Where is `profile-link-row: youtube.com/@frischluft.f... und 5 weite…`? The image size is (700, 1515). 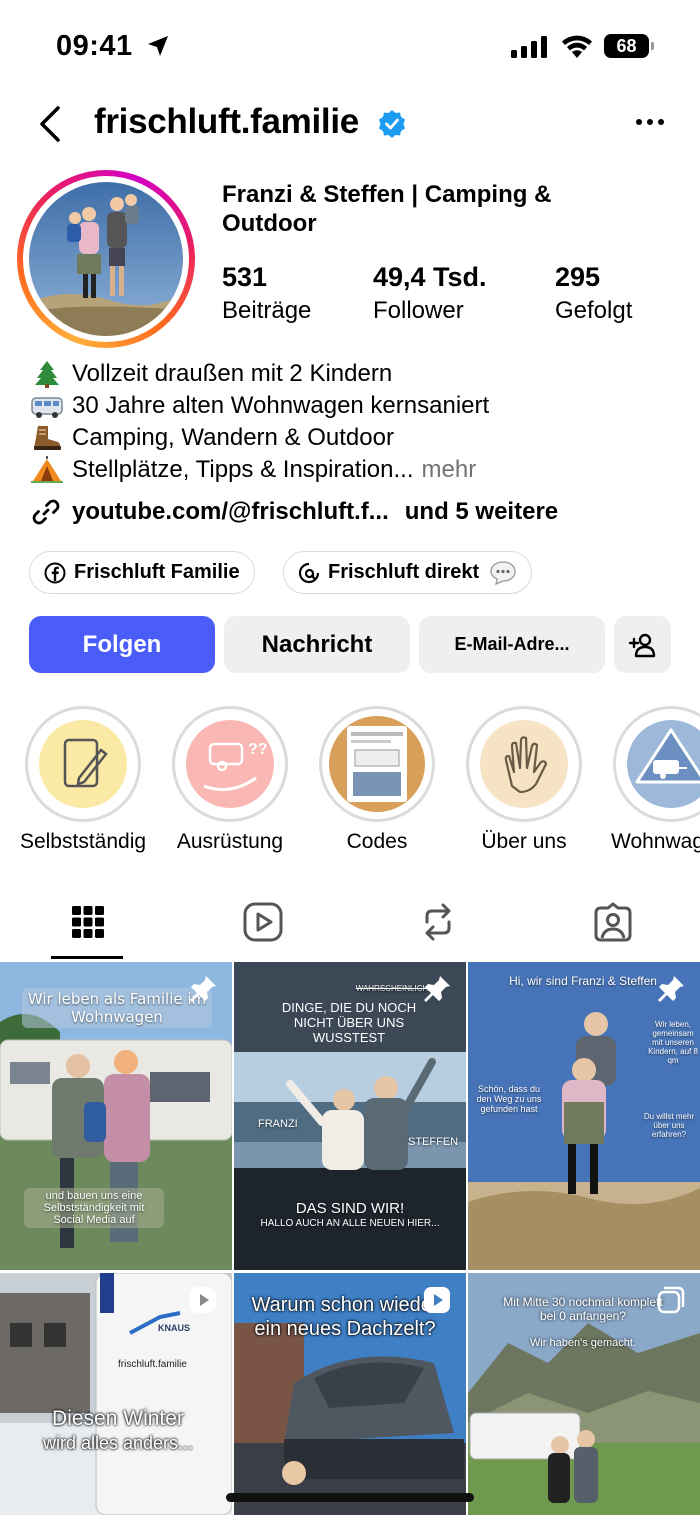
profile-link-row: youtube.com/@frischluft.f... und 5 weite… is located at coordinates (294, 512).